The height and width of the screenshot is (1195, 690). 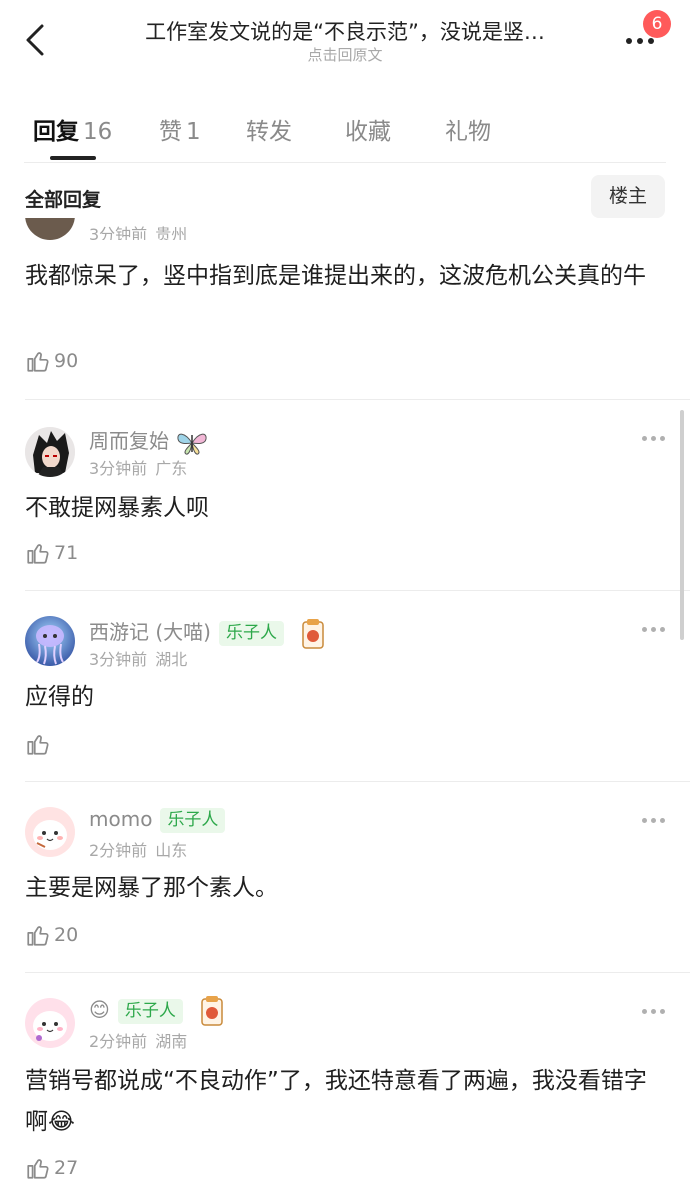 I want to click on like-count: 90, so click(x=66, y=361).